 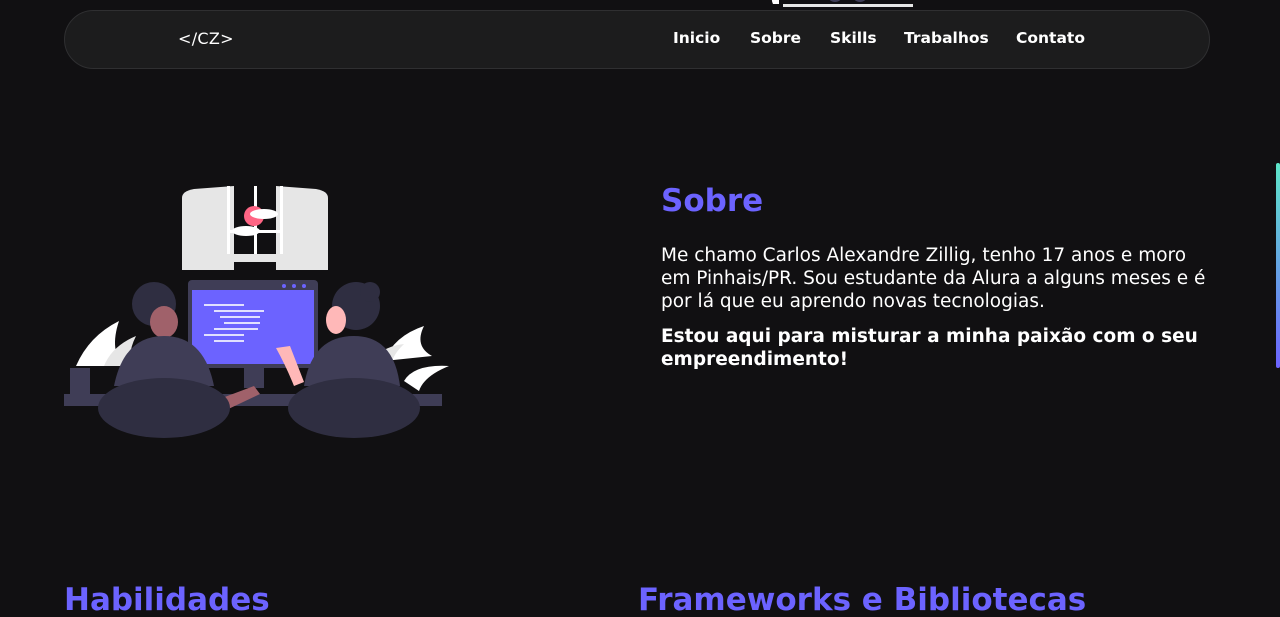 What do you see at coordinates (775, 38) in the screenshot?
I see `nav-link-sobre: Sobre` at bounding box center [775, 38].